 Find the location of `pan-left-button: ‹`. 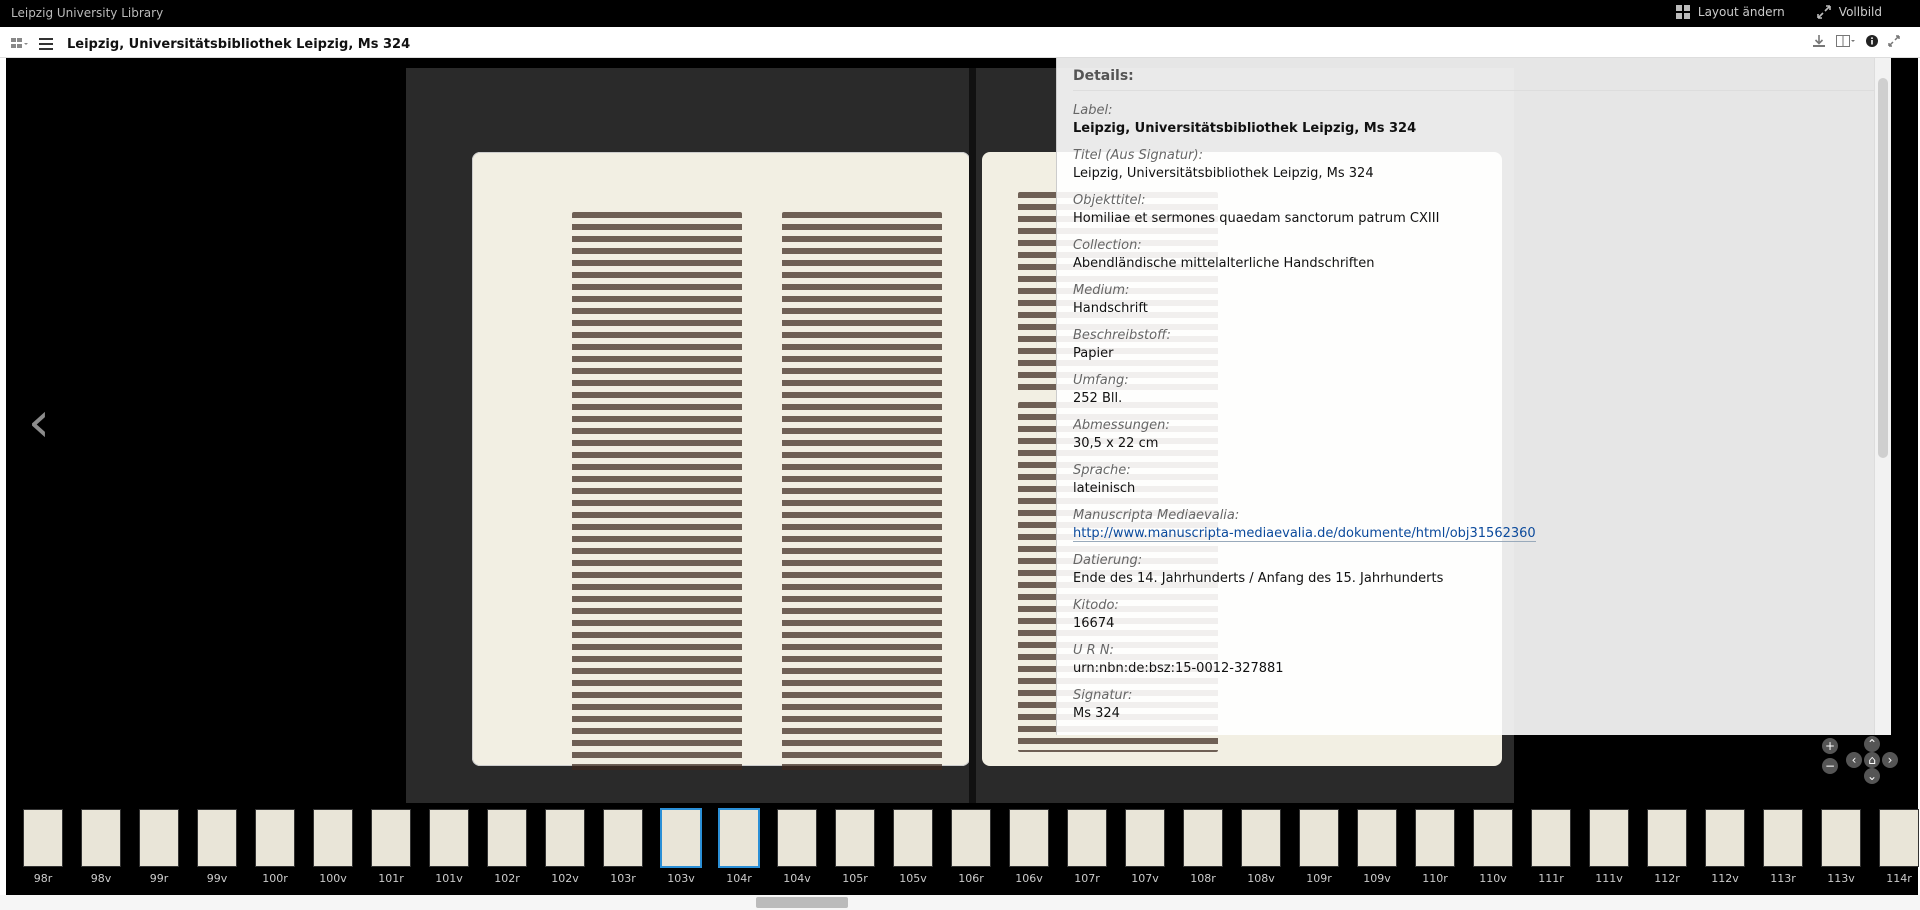

pan-left-button: ‹ is located at coordinates (1854, 760).